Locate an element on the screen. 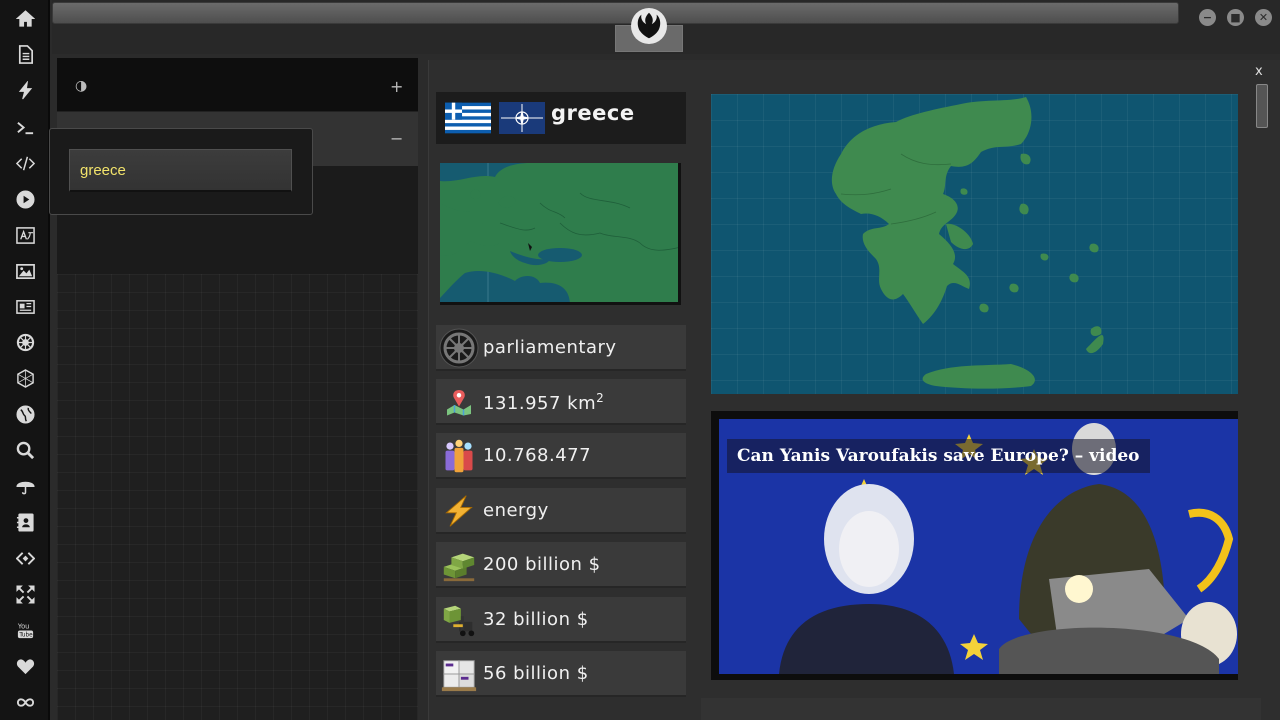  population-value: 10.768.477 is located at coordinates (537, 455).